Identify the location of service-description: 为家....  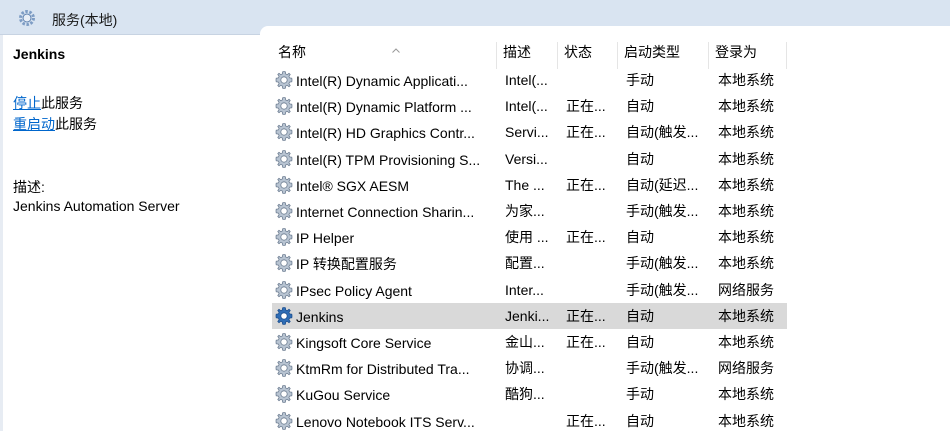
(525, 211).